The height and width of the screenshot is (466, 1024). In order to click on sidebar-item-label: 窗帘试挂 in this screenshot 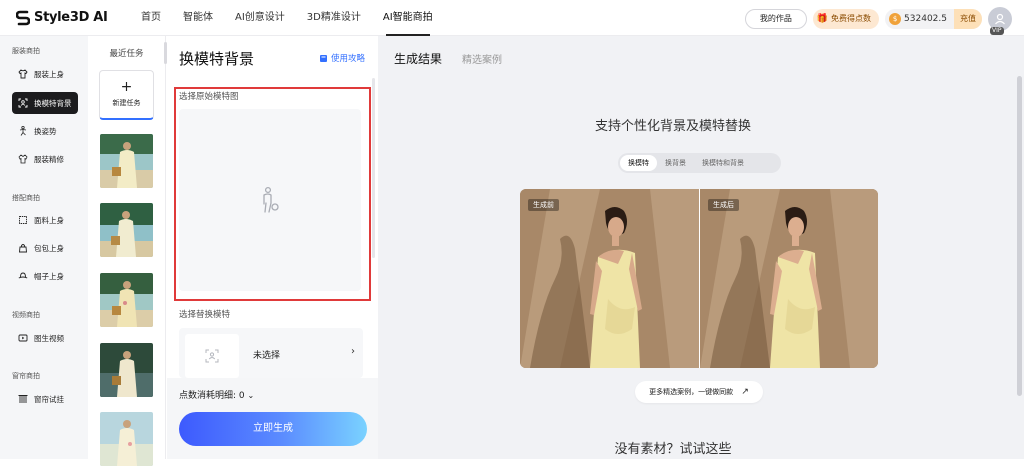, I will do `click(49, 399)`.